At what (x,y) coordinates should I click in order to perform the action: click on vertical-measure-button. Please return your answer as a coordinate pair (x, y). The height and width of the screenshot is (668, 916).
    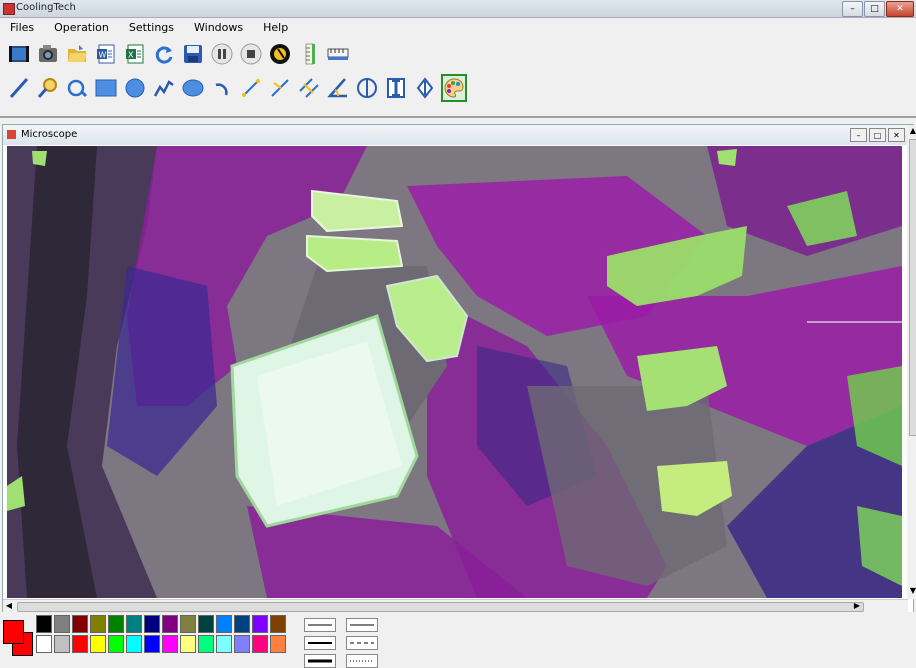
    Looking at the image, I should click on (425, 88).